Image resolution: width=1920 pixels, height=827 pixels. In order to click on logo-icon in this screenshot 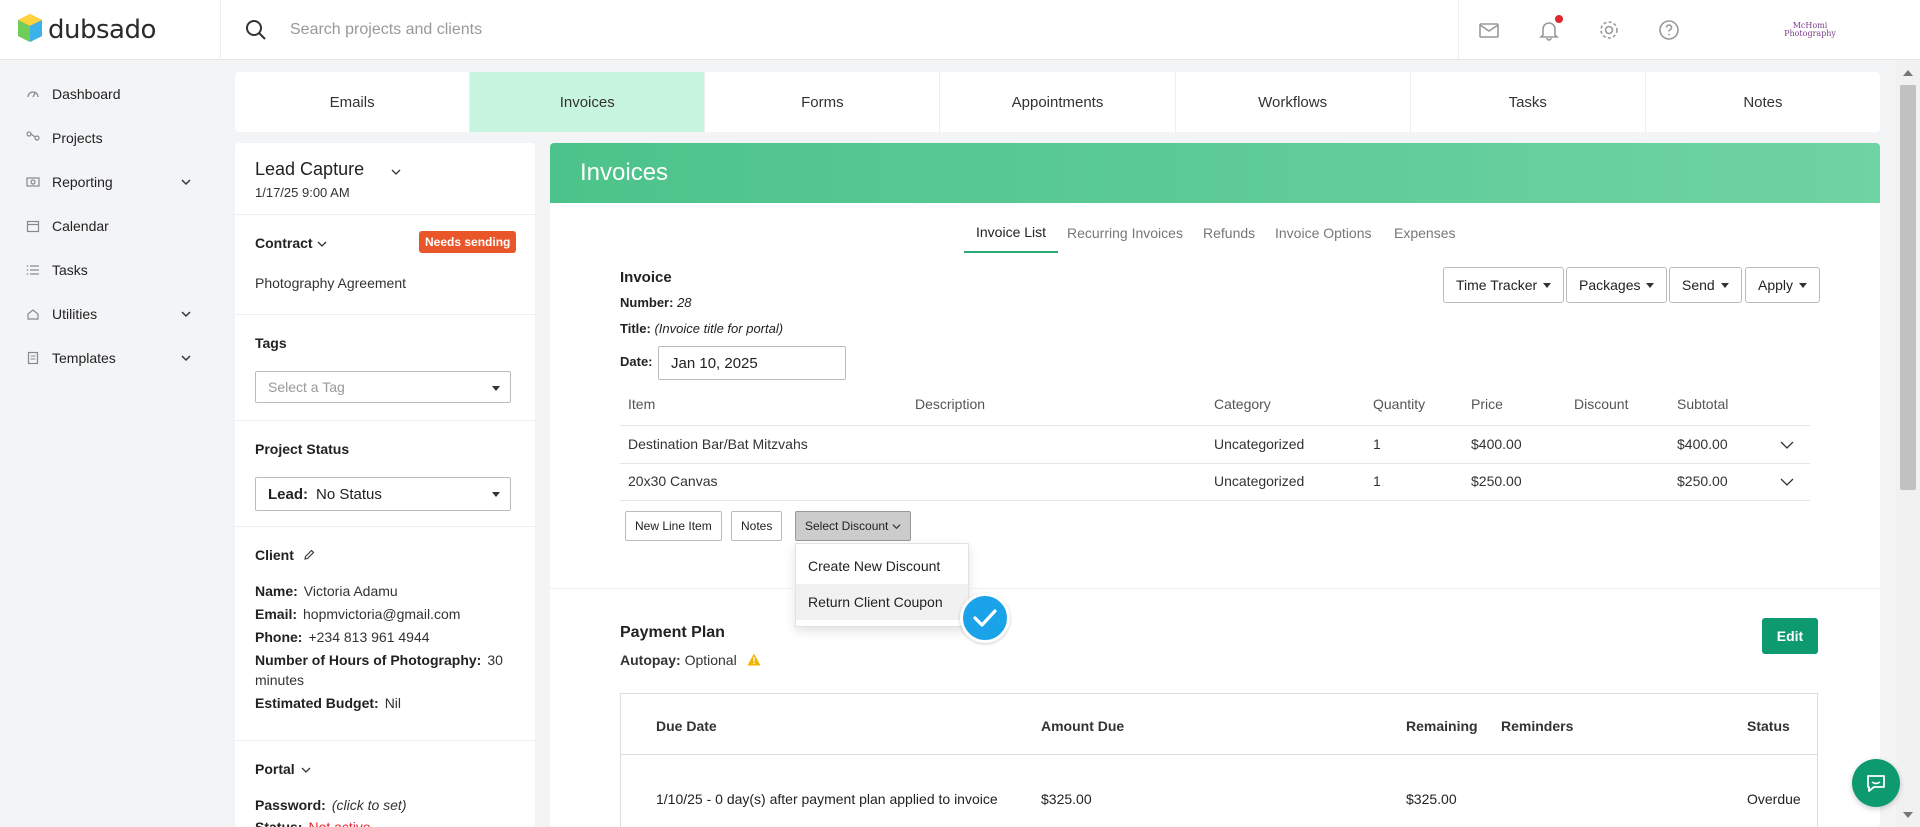, I will do `click(30, 28)`.